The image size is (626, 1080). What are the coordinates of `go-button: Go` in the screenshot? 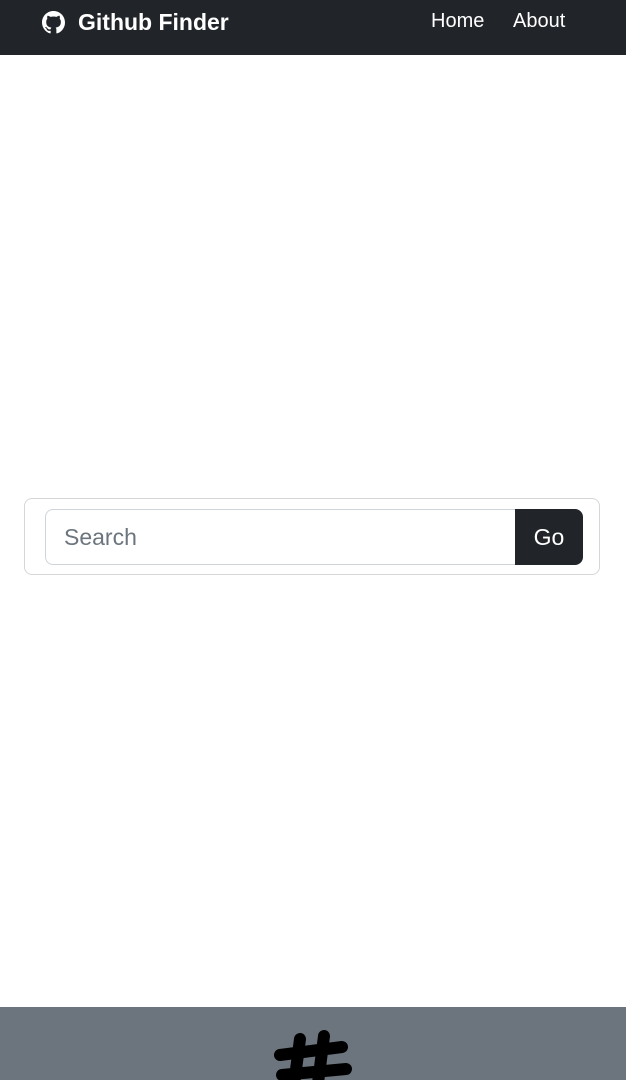 It's located at (549, 537).